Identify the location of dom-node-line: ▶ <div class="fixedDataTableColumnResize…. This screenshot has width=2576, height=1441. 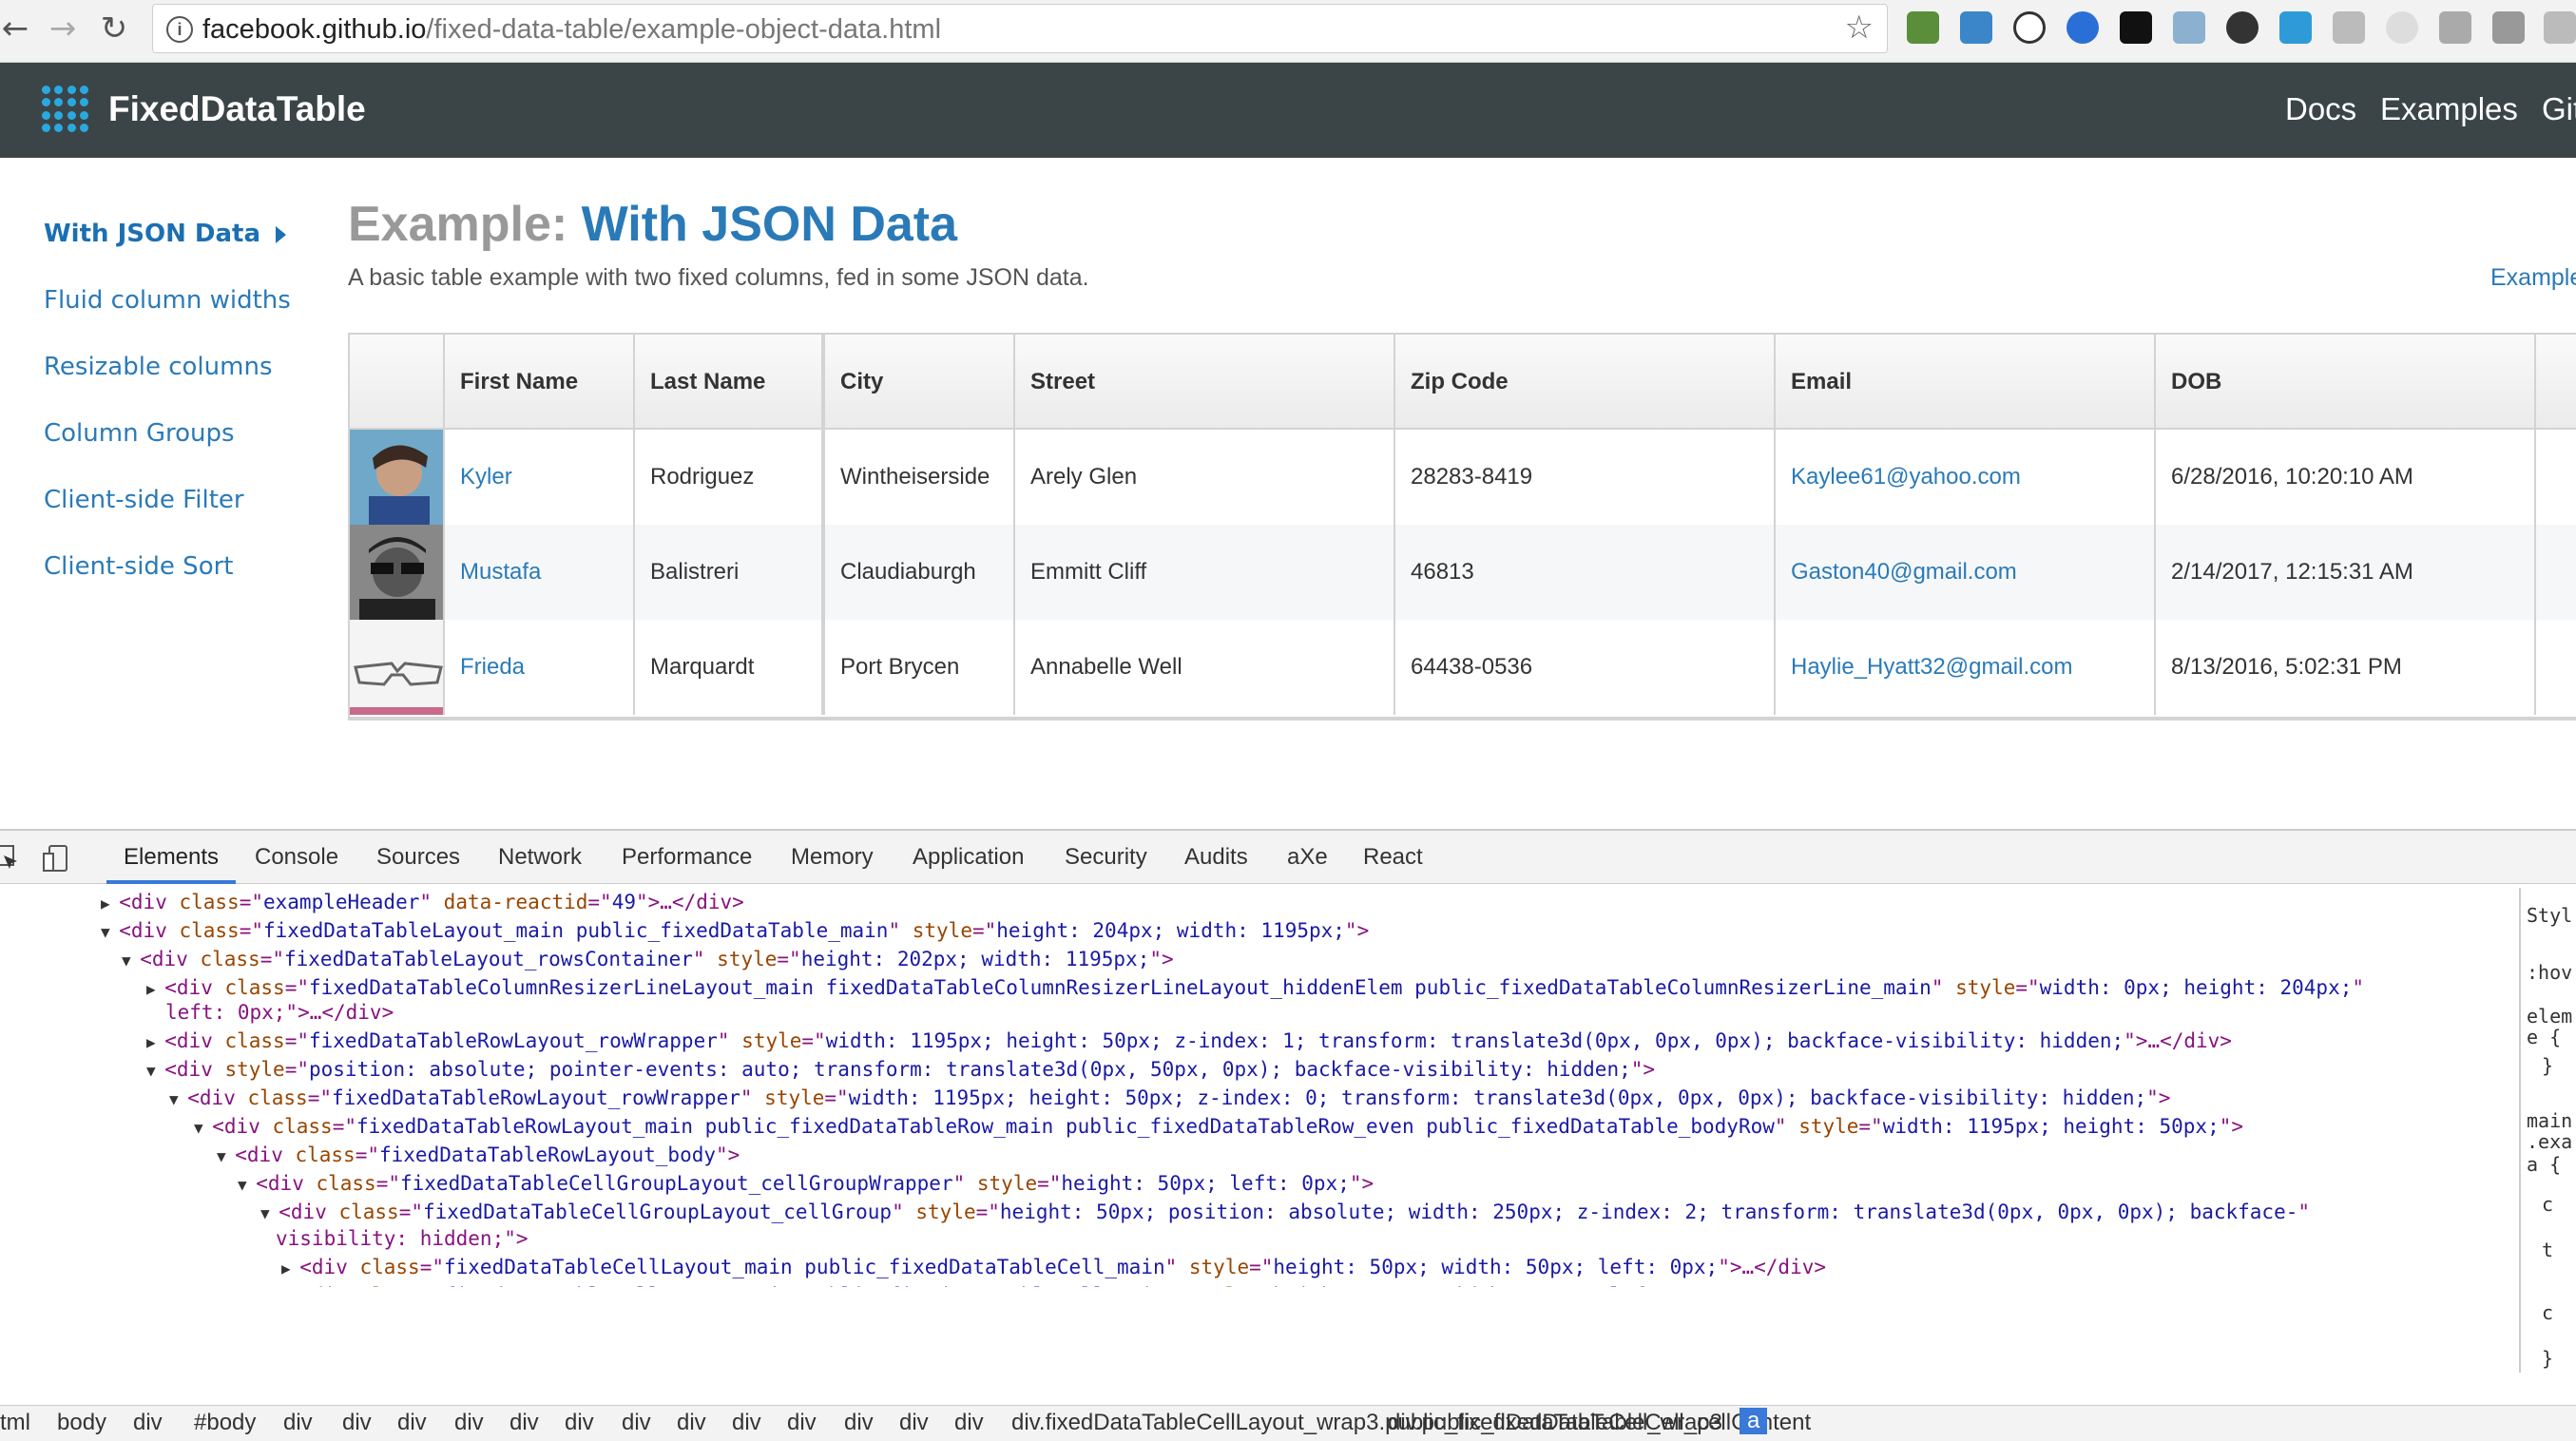
(1255, 987).